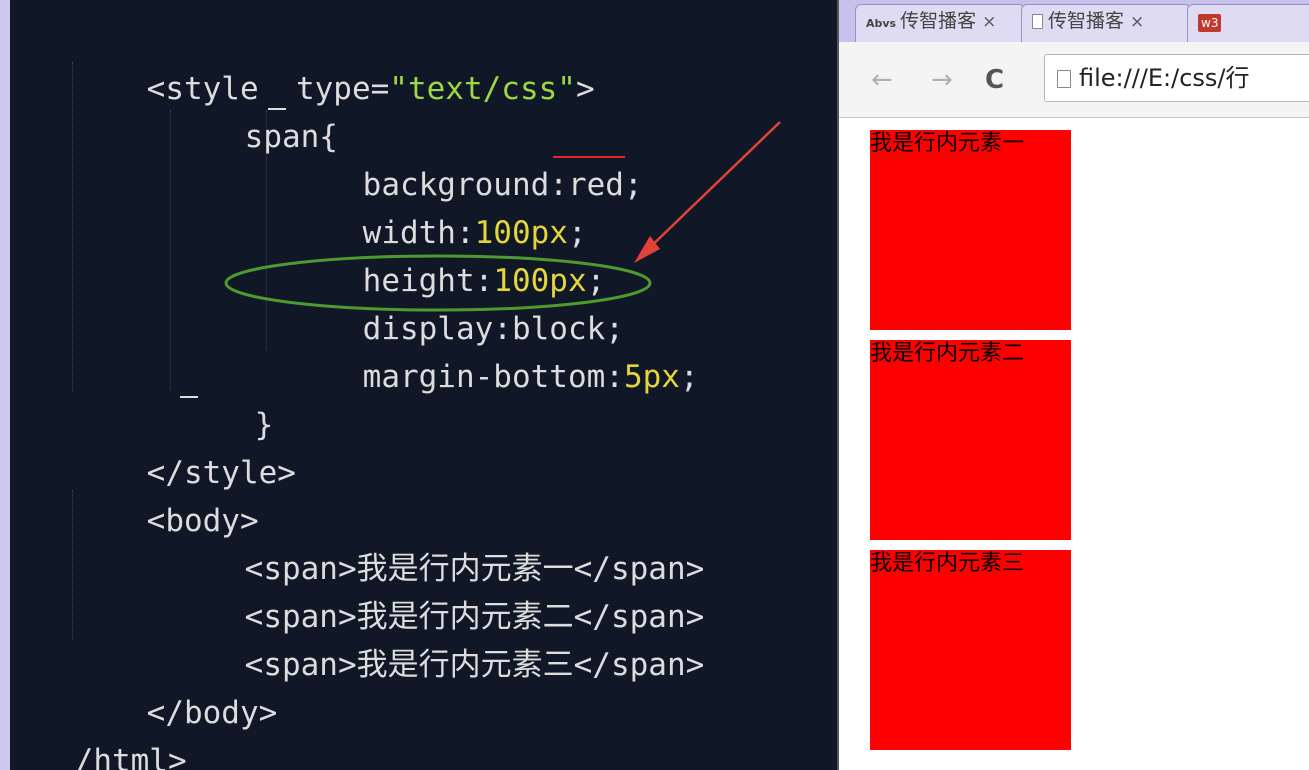 Image resolution: width=1309 pixels, height=770 pixels. I want to click on address-bar: file:///E:/css/行, so click(1176, 78).